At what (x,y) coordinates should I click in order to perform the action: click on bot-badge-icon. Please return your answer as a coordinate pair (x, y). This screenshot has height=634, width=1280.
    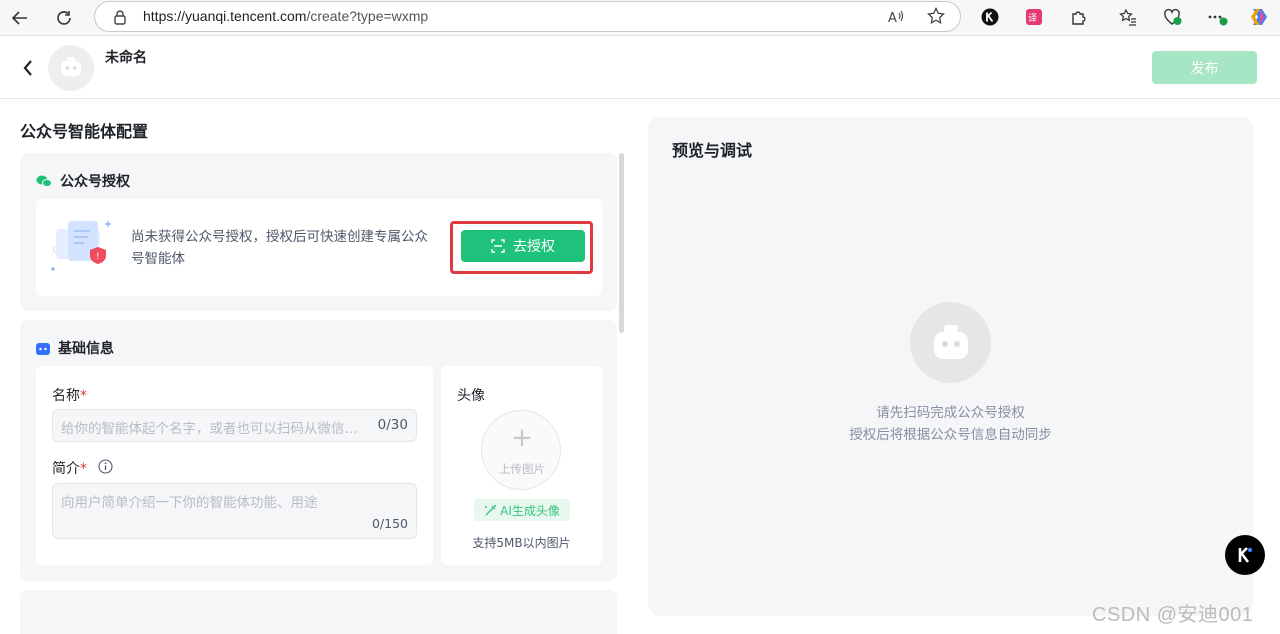
    Looking at the image, I should click on (43, 348).